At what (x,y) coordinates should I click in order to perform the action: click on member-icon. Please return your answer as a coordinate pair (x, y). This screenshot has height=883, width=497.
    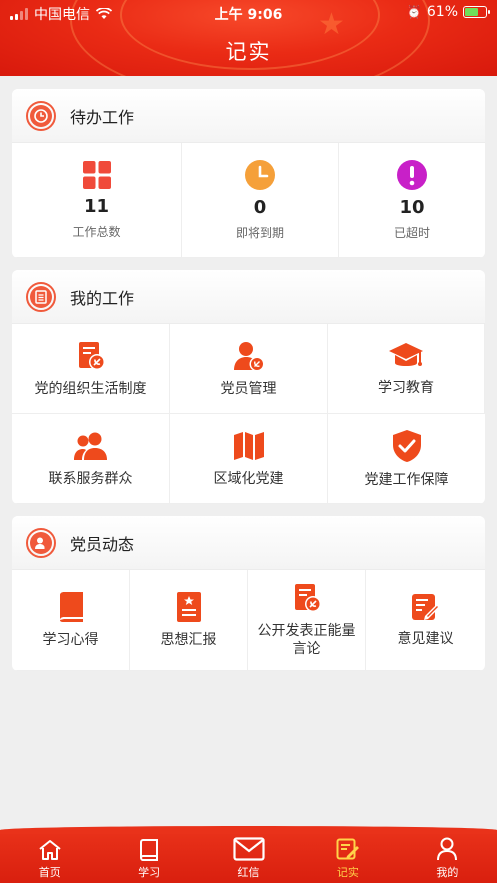
    Looking at the image, I should click on (248, 356).